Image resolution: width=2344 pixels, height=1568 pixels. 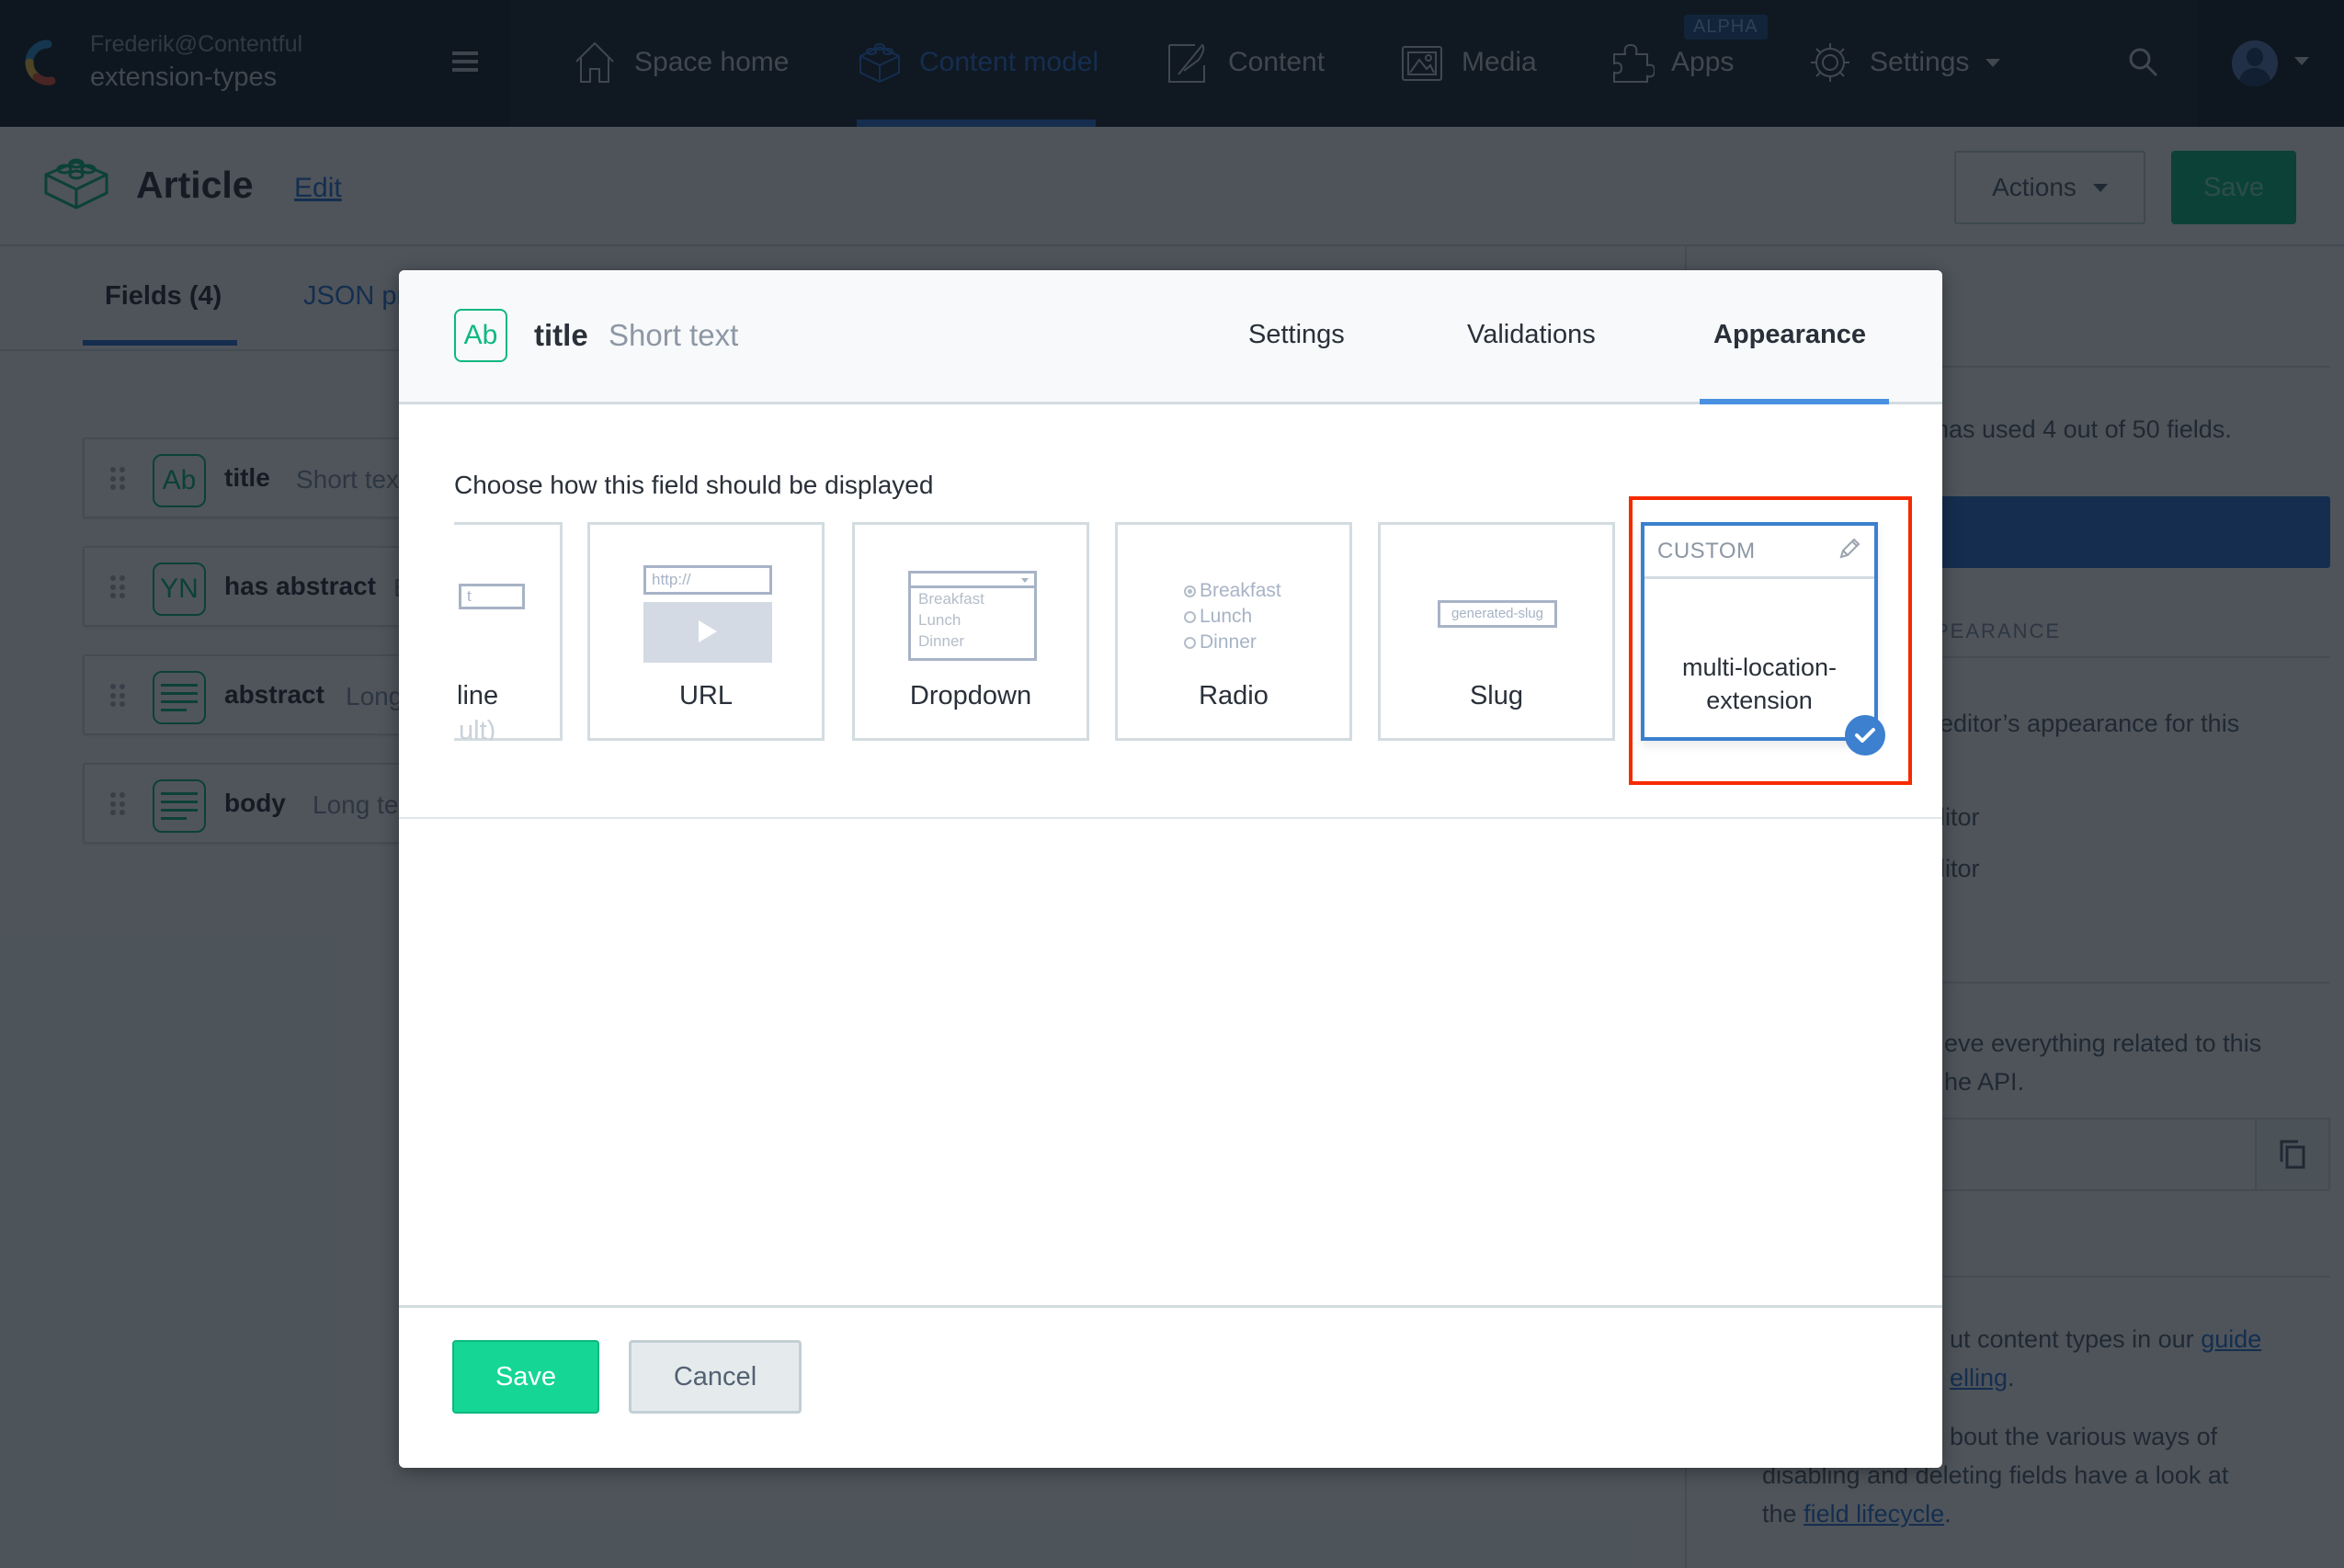 What do you see at coordinates (477, 728) in the screenshot?
I see `option-sublabel: ult)` at bounding box center [477, 728].